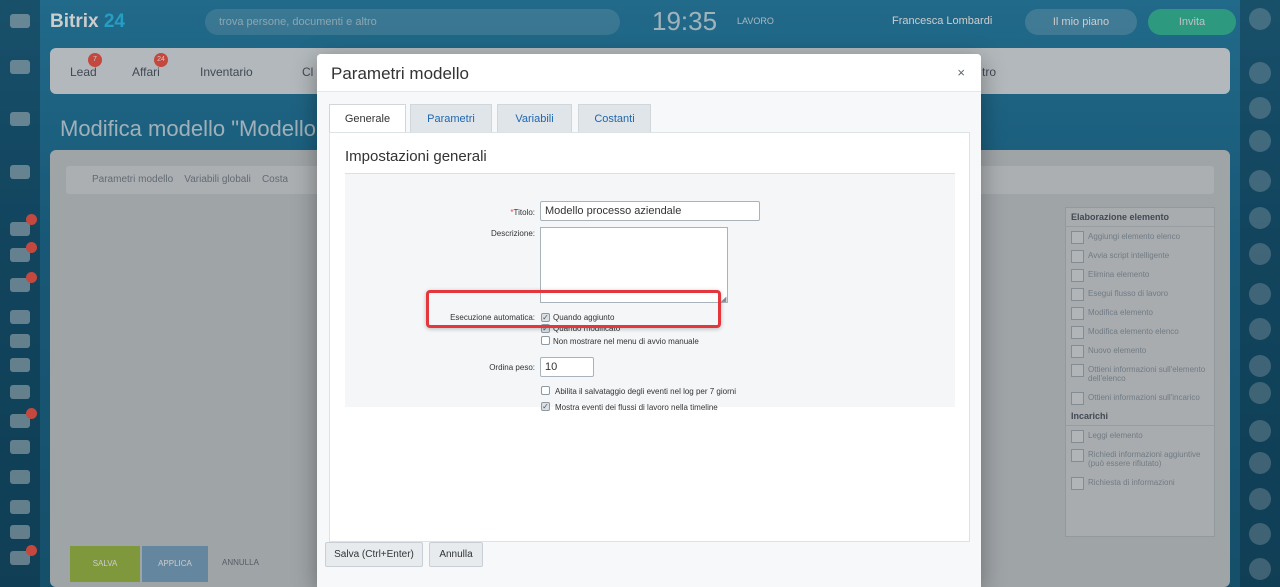 This screenshot has height=587, width=1280. Describe the element at coordinates (649, 73) in the screenshot. I see `dialog-header: Parametri modello ×` at that location.